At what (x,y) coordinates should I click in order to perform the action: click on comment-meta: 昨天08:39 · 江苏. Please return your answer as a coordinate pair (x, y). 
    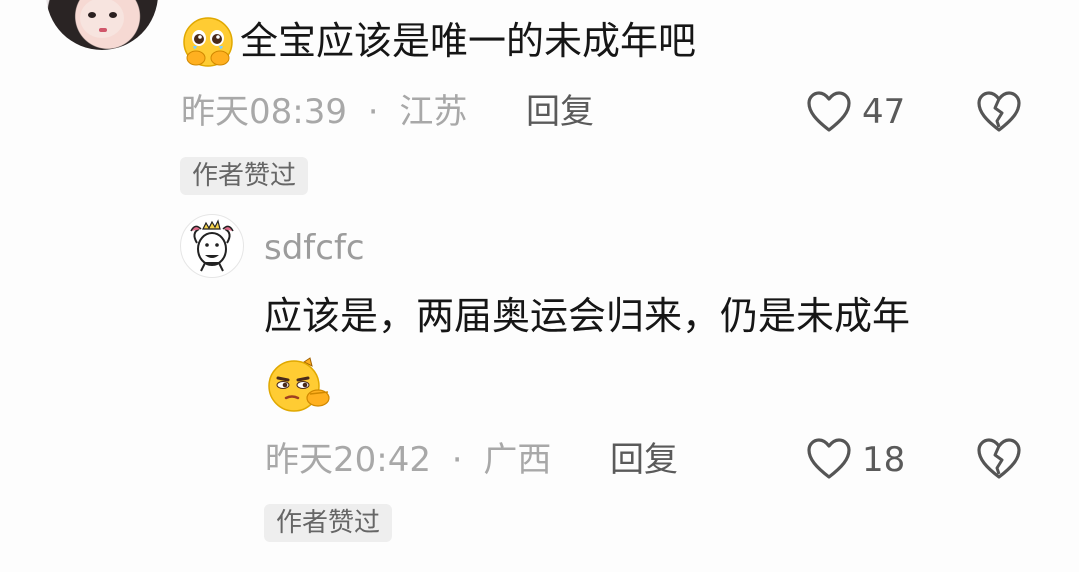
    Looking at the image, I should click on (324, 112).